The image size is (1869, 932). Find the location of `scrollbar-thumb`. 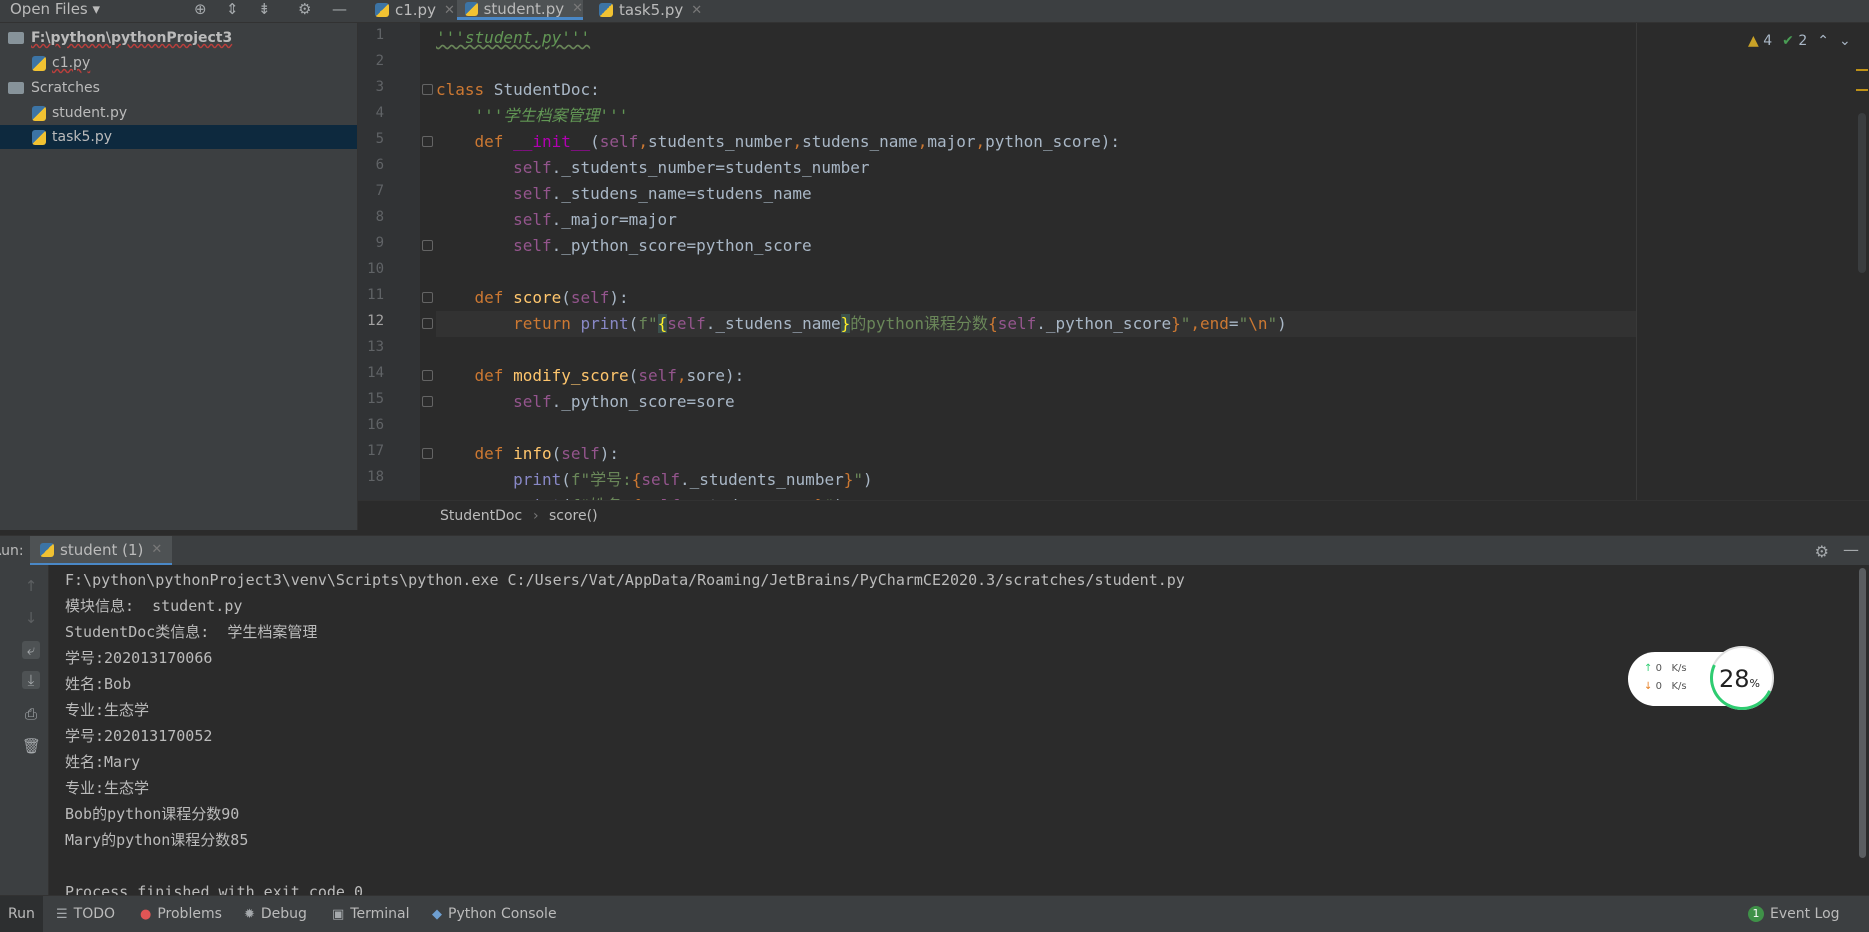

scrollbar-thumb is located at coordinates (1862, 193).